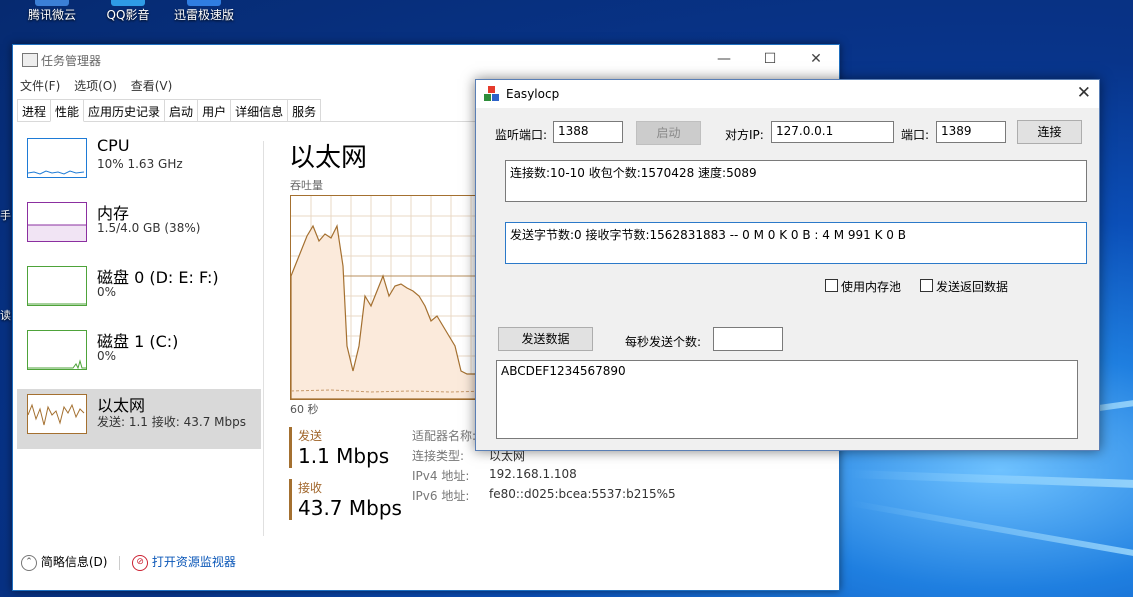 This screenshot has width=1133, height=597. Describe the element at coordinates (149, 228) in the screenshot. I see `resource-sub: 1.5/4.0 GB (38%)` at that location.